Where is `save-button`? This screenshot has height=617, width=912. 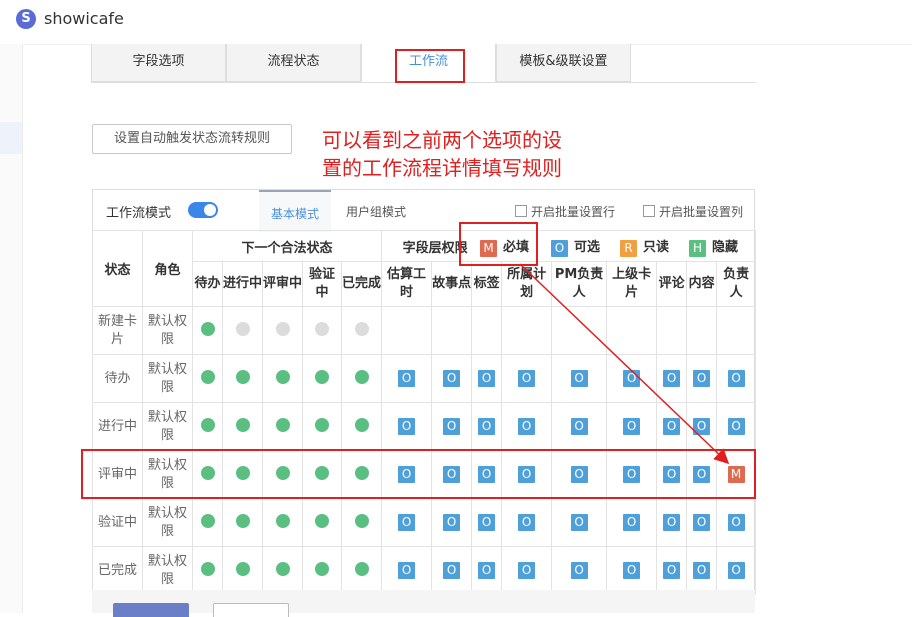 save-button is located at coordinates (151, 610).